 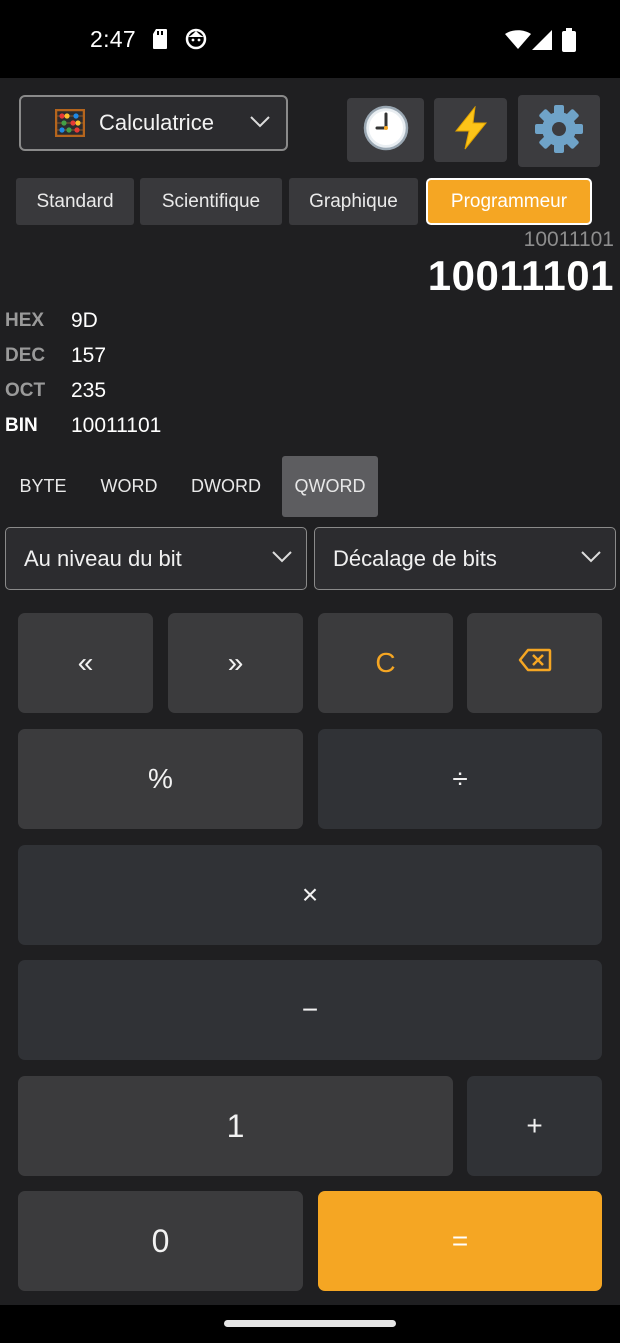 I want to click on tab-scientifique: Scientifique, so click(x=211, y=201).